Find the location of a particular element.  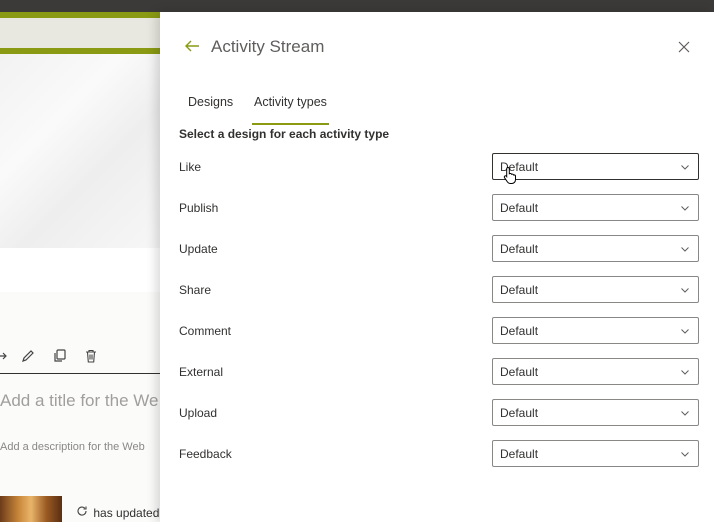

section-heading: Select a design for each activity type is located at coordinates (284, 134).